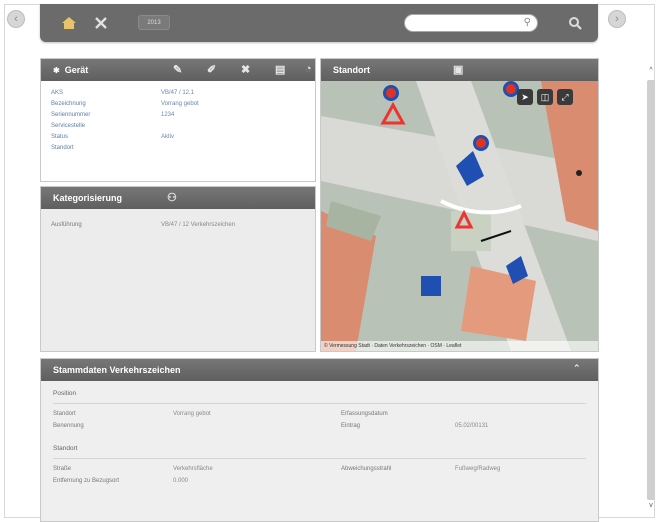 The height and width of the screenshot is (522, 659). I want to click on kv-label: Ausführung, so click(66, 224).